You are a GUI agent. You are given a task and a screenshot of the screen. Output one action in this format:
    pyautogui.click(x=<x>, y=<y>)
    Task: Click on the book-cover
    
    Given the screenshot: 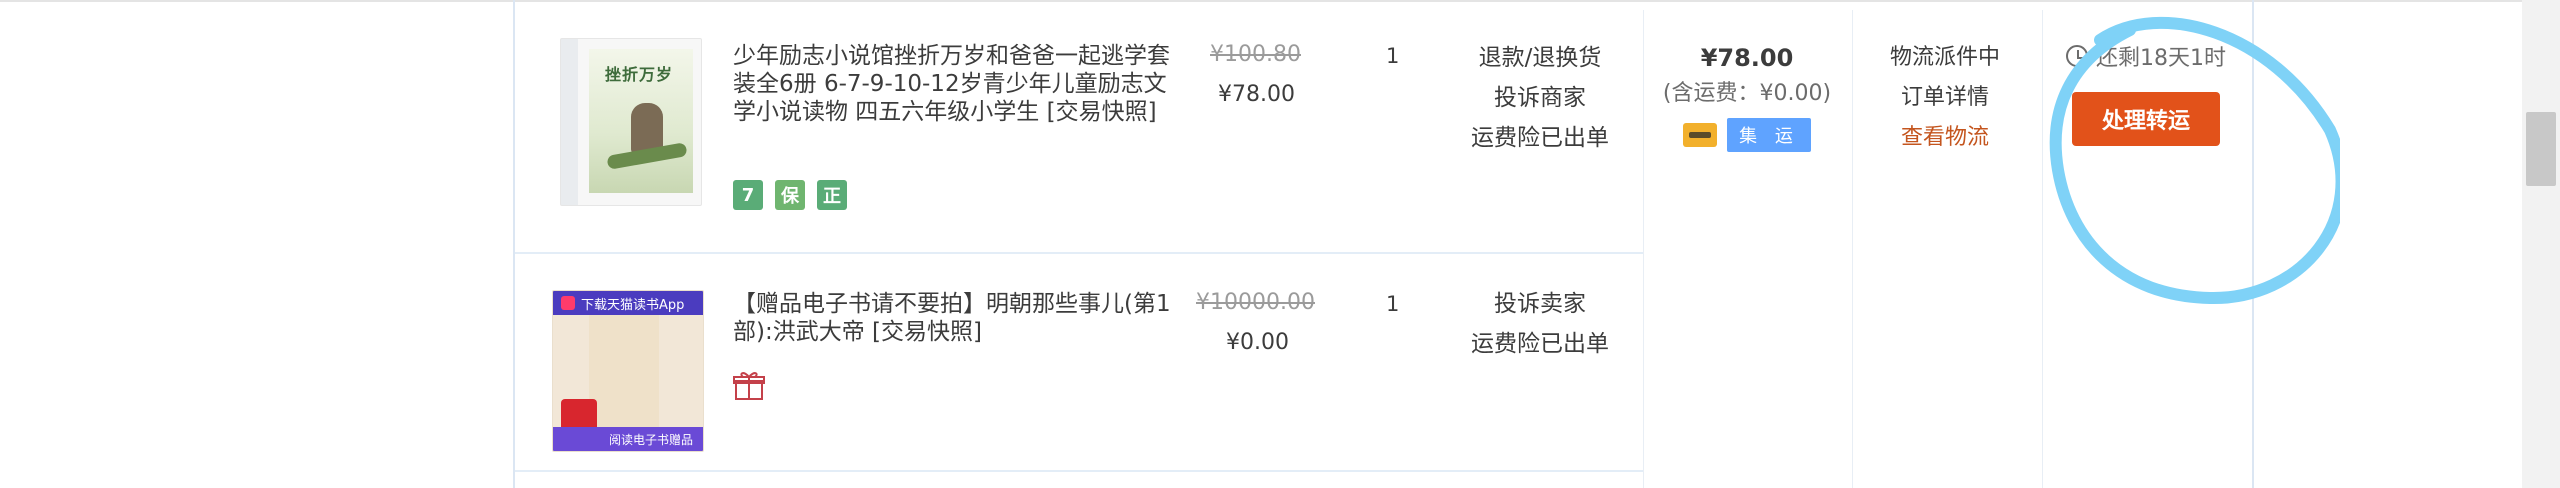 What is the action you would take?
    pyautogui.click(x=624, y=374)
    